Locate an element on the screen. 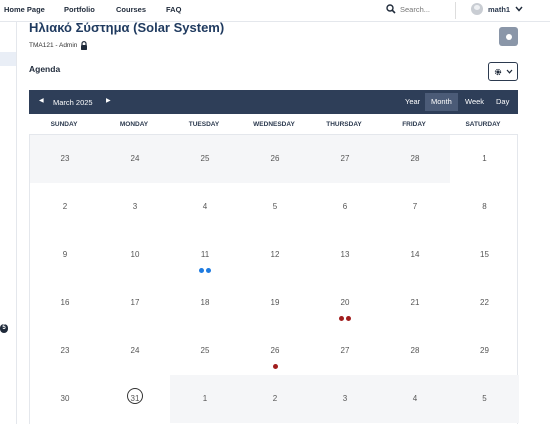 Image resolution: width=550 pixels, height=424 pixels. calendar-toolbar: ◀ March 2025 ▶ Year Month Week Day is located at coordinates (273, 102).